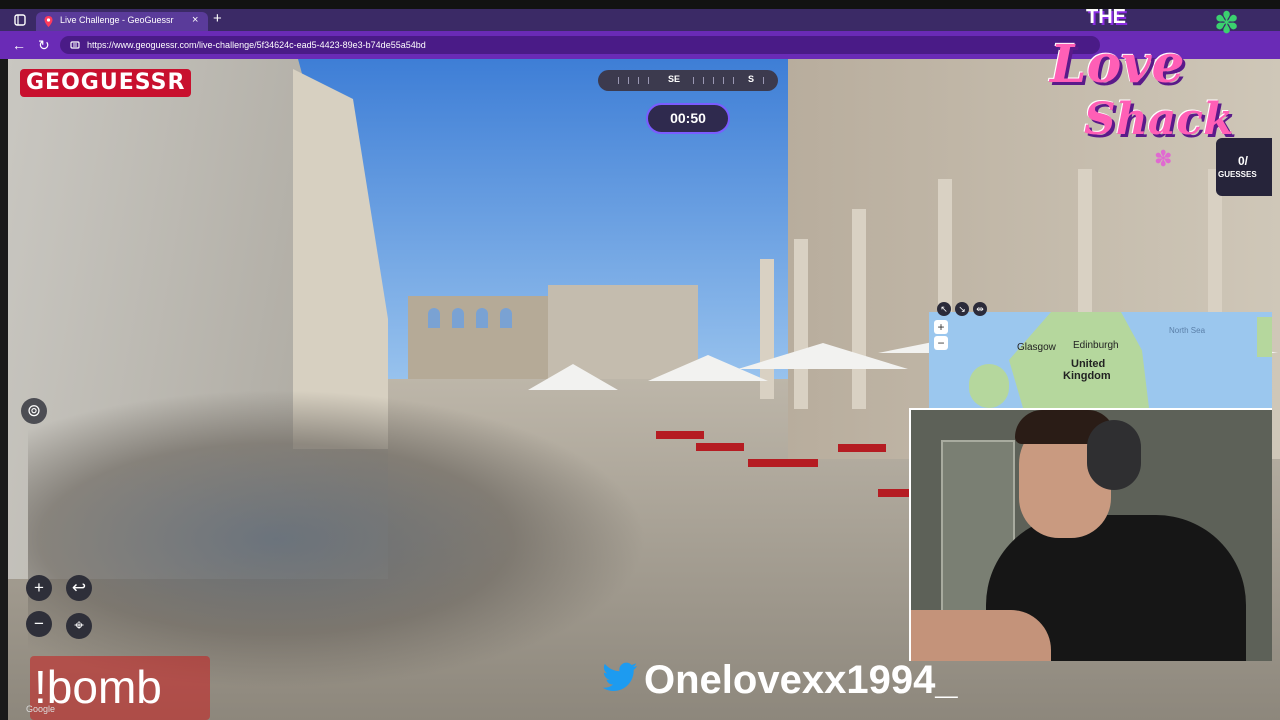 The width and height of the screenshot is (1280, 720). What do you see at coordinates (39, 588) in the screenshot?
I see `zoom-in-button: +` at bounding box center [39, 588].